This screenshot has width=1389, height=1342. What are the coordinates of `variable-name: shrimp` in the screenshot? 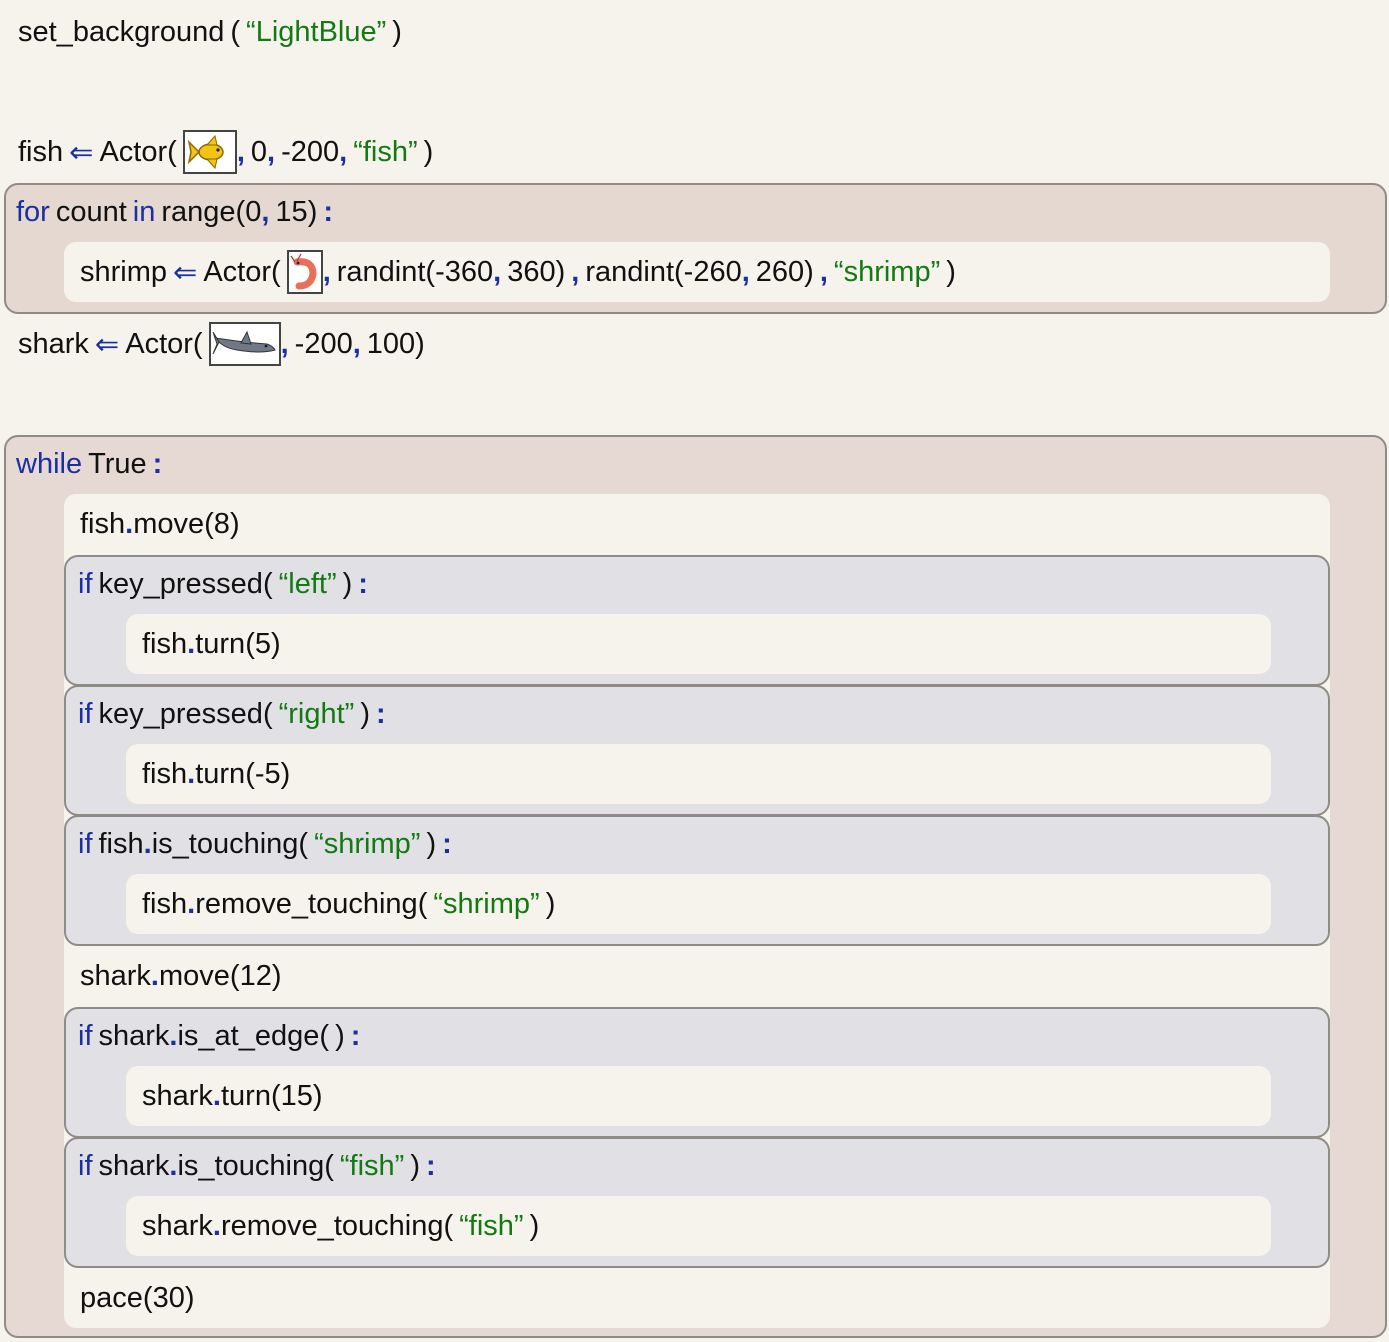 It's located at (124, 271).